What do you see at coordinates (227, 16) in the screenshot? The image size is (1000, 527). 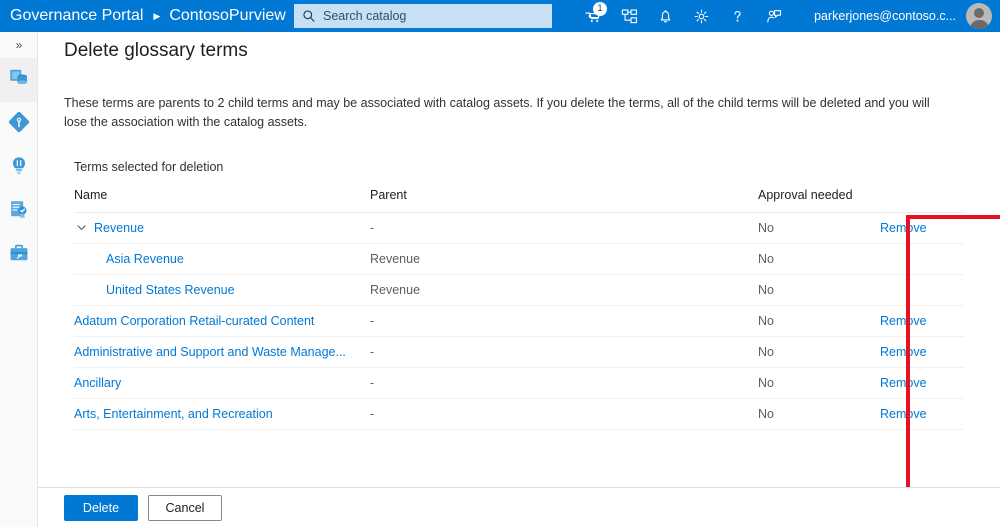 I see `breadcrumb-account: ContosoPurview` at bounding box center [227, 16].